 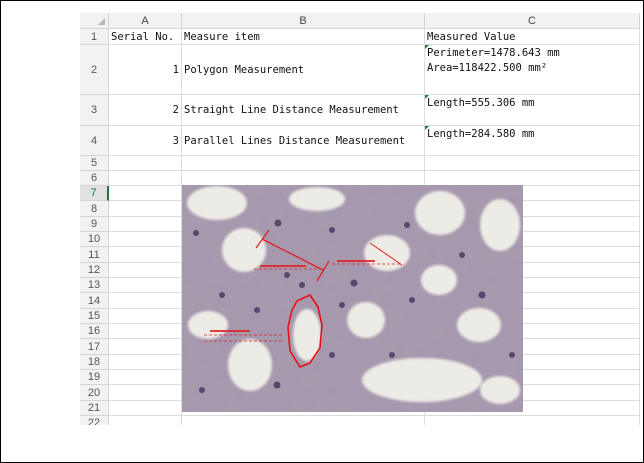 What do you see at coordinates (303, 110) in the screenshot?
I see `cell-b3: Straight Line Distance Measurement` at bounding box center [303, 110].